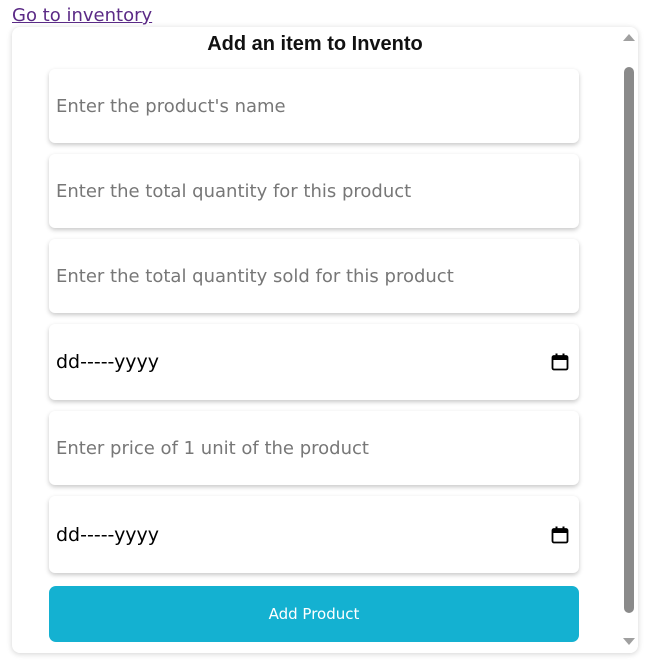  What do you see at coordinates (314, 106) in the screenshot?
I see `product-name-input: Enter the product's name` at bounding box center [314, 106].